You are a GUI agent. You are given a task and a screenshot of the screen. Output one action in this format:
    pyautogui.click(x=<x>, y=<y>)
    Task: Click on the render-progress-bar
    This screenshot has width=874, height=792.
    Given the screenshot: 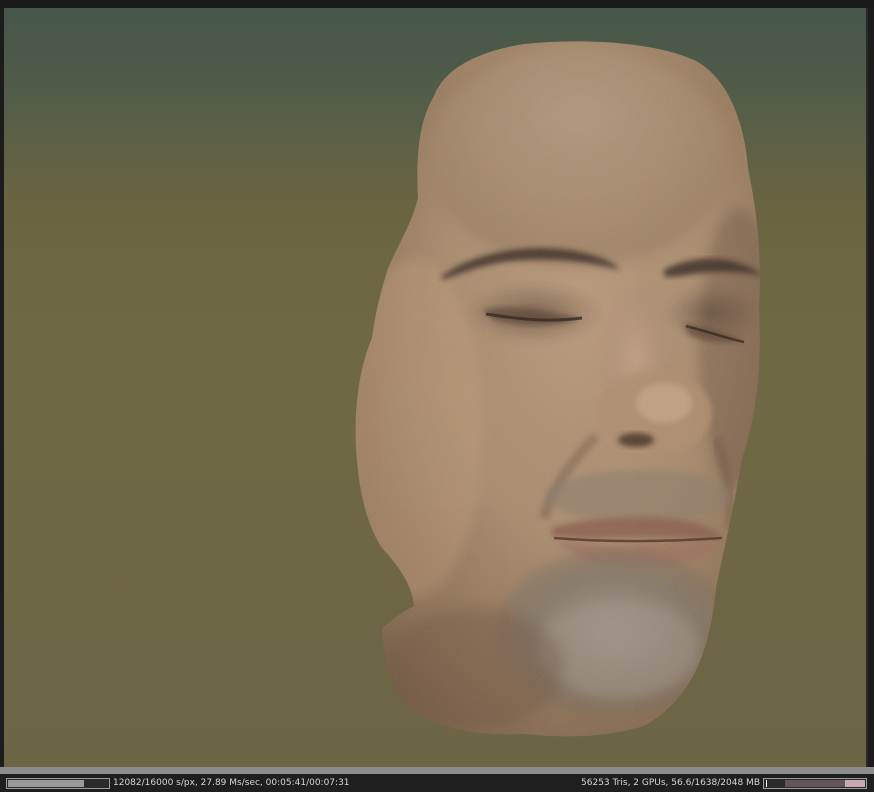 What is the action you would take?
    pyautogui.click(x=58, y=783)
    